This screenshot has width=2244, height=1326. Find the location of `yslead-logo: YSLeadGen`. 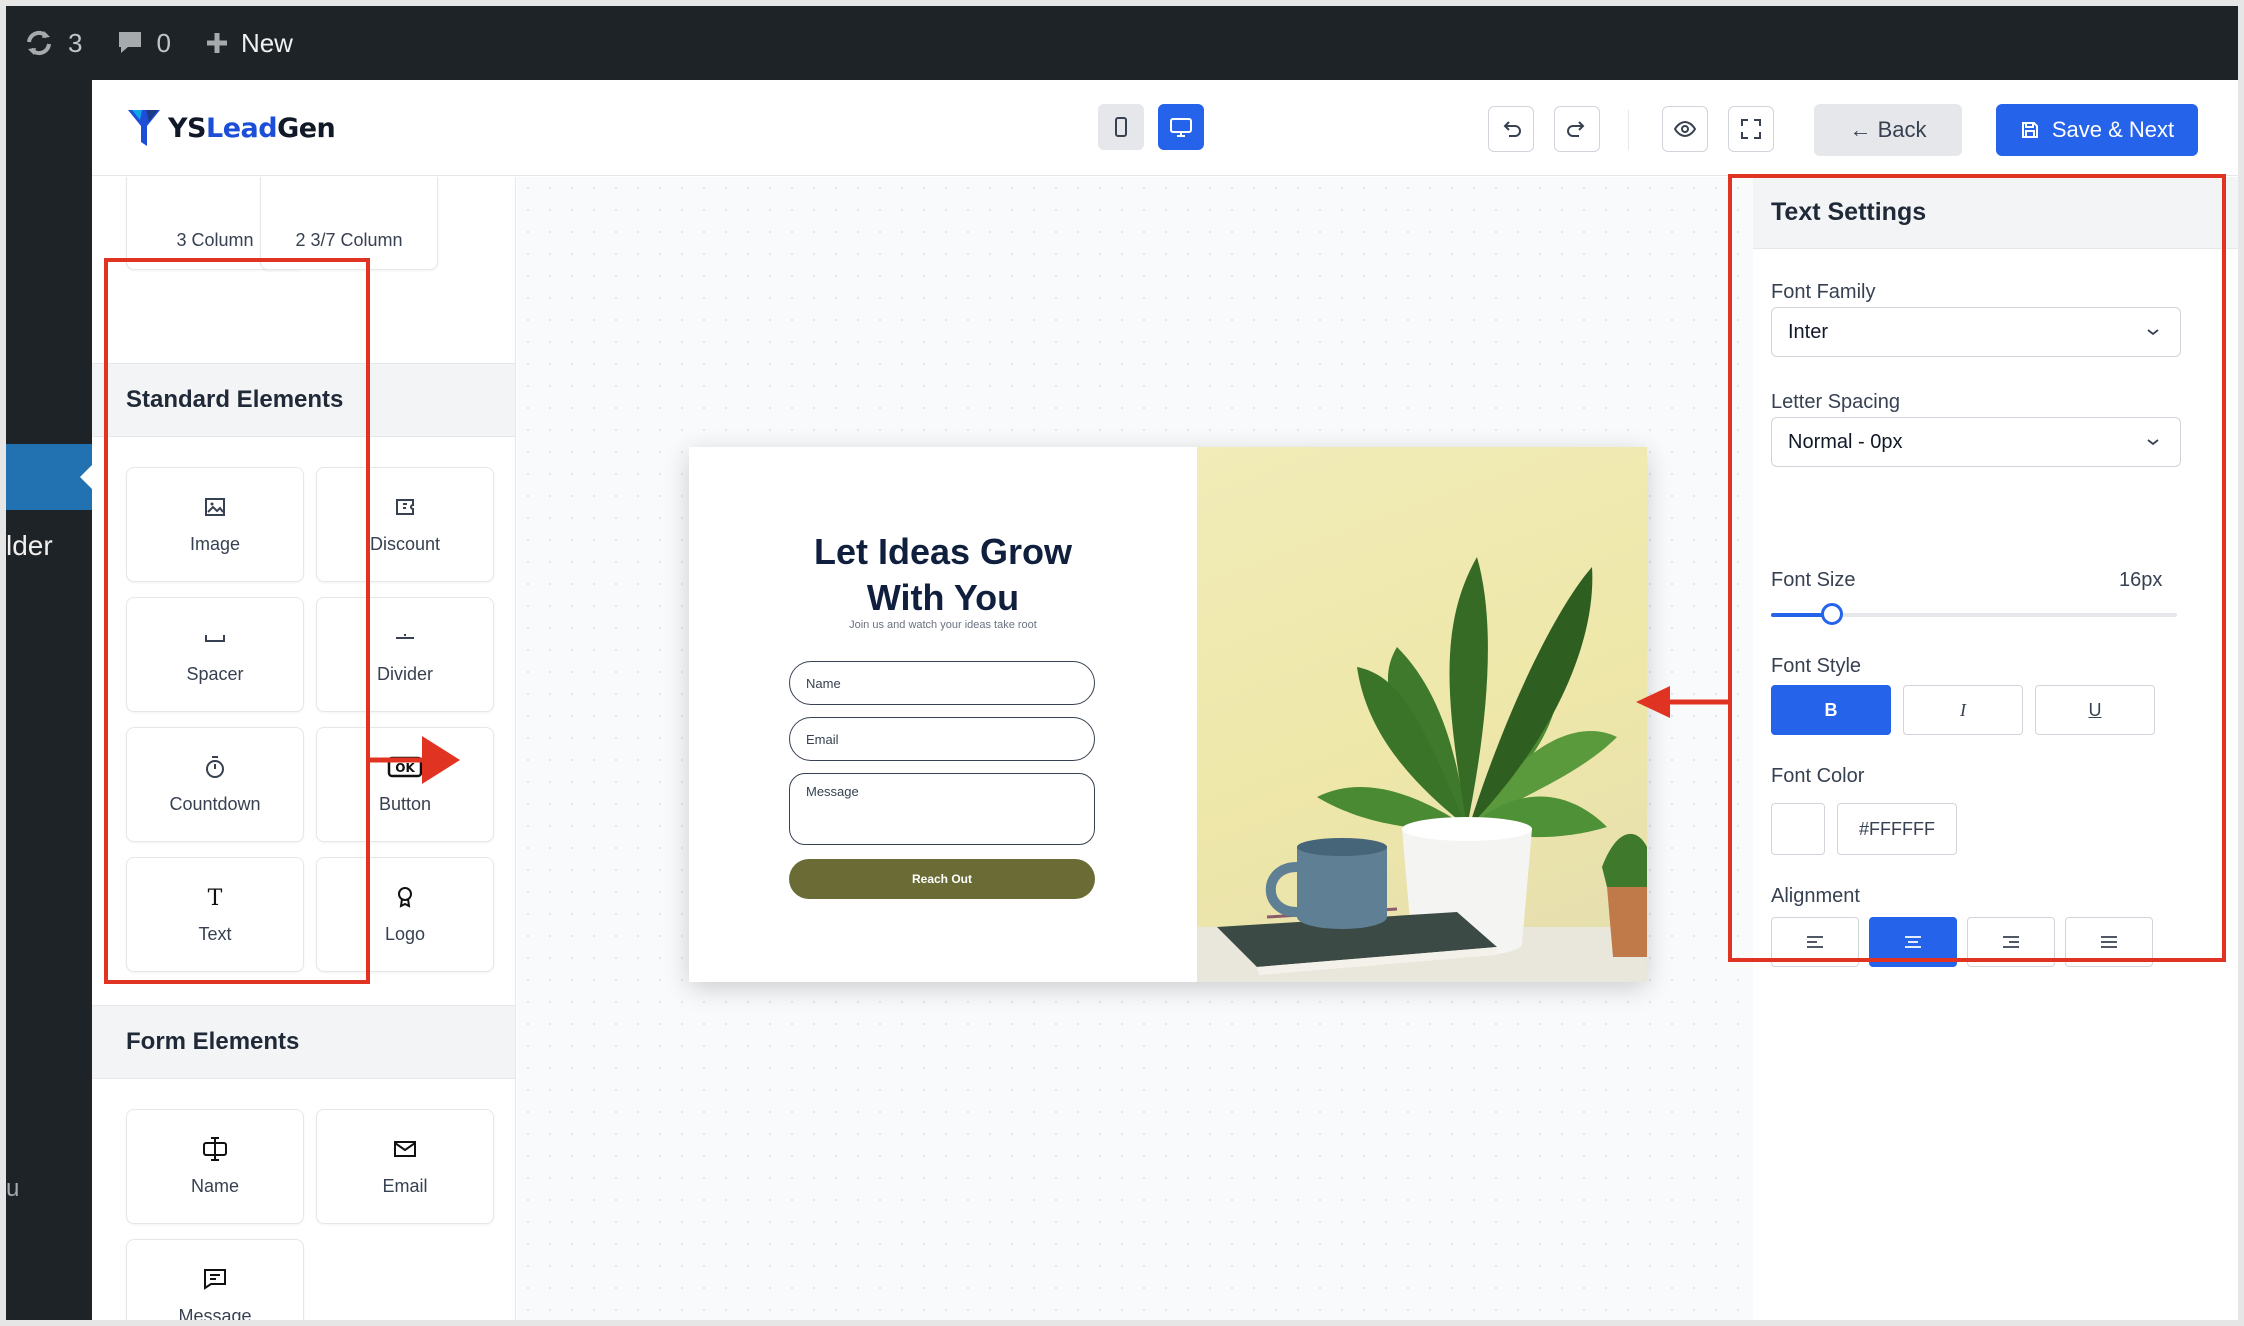

yslead-logo: YSLeadGen is located at coordinates (231, 128).